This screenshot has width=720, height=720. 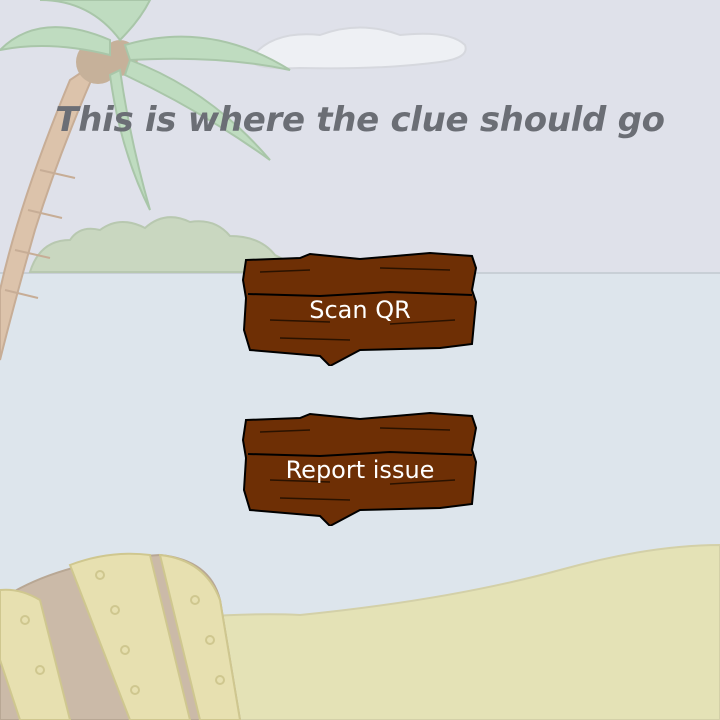 I want to click on scan-qr-label: Scan QR, so click(x=360, y=310).